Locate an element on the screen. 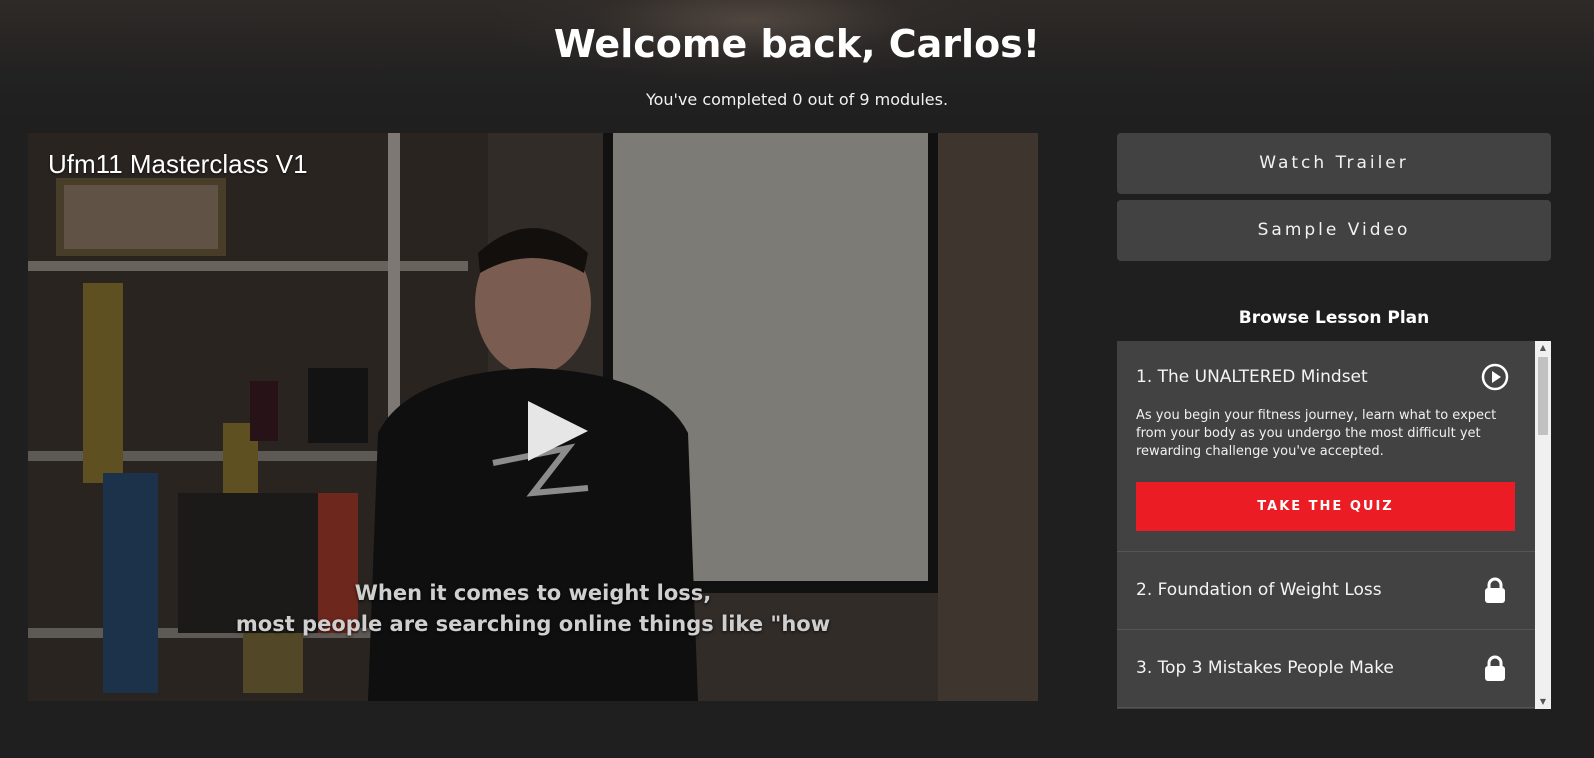  play-icon is located at coordinates (558, 431).